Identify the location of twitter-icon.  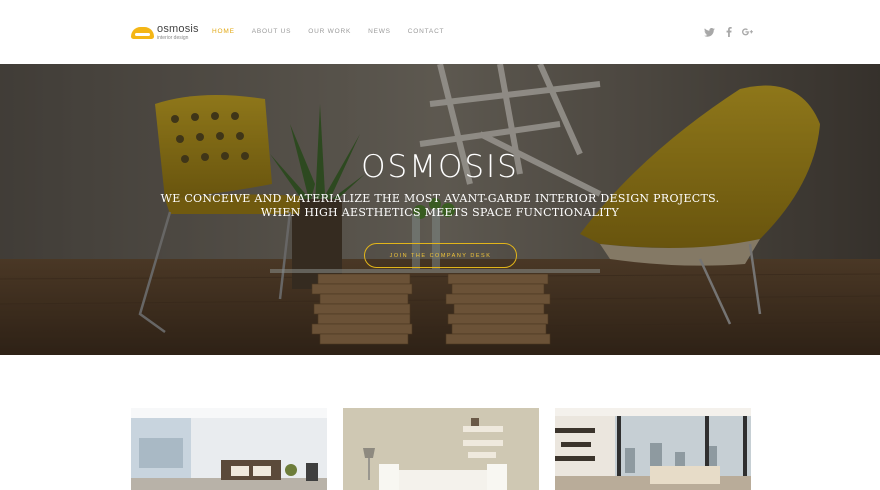
(709, 32).